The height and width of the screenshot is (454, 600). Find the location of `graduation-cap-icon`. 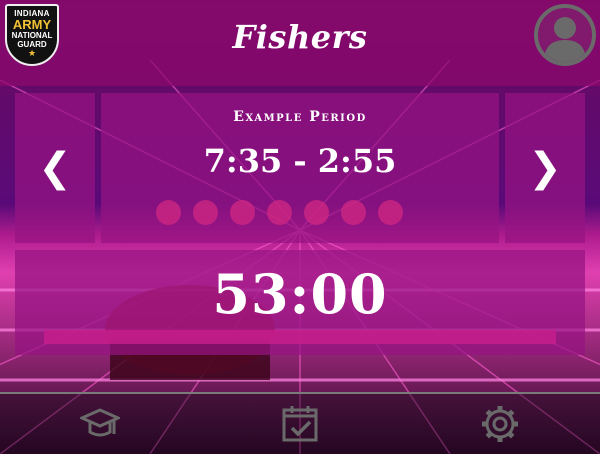

graduation-cap-icon is located at coordinates (100, 422).